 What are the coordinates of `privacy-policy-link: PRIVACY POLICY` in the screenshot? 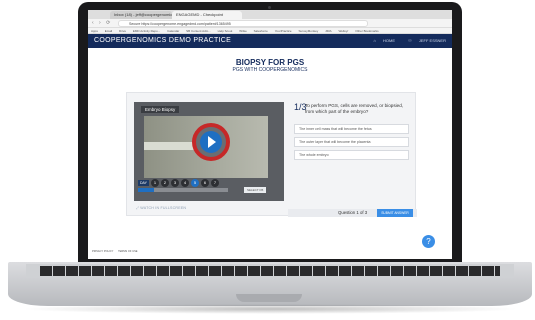 It's located at (102, 251).